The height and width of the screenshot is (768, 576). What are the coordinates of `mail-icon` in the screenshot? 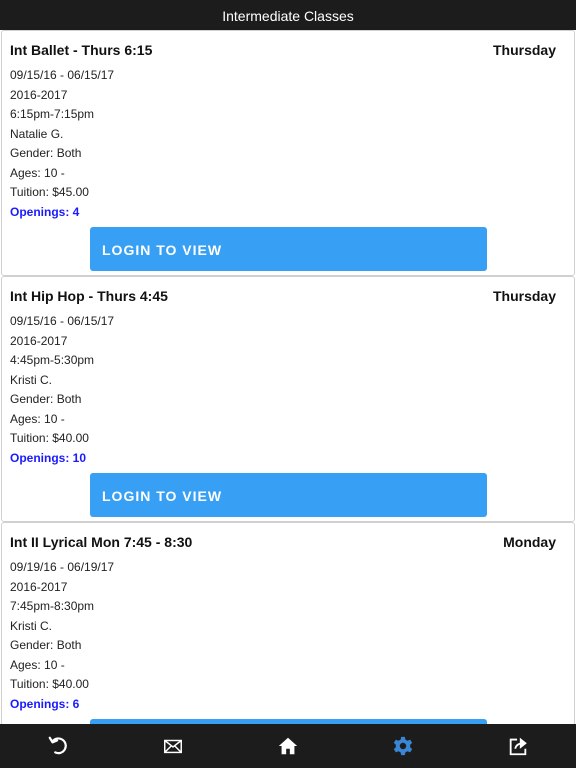 It's located at (172, 746).